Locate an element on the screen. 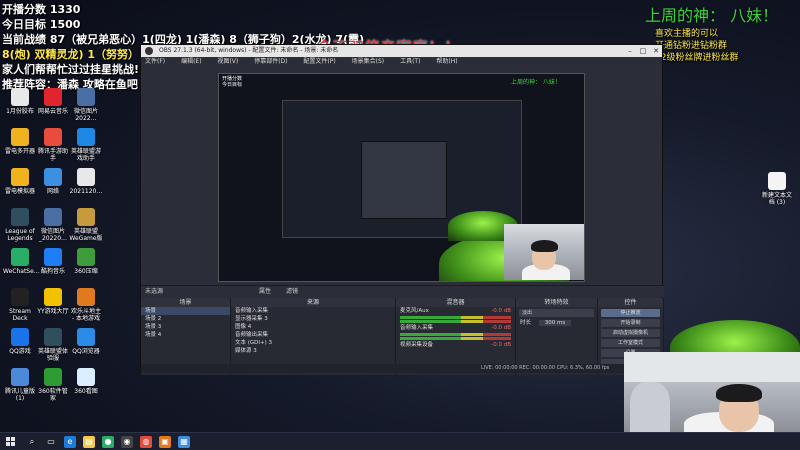 The width and height of the screenshot is (800, 450). stream-deck-icon is located at coordinates (20, 297).